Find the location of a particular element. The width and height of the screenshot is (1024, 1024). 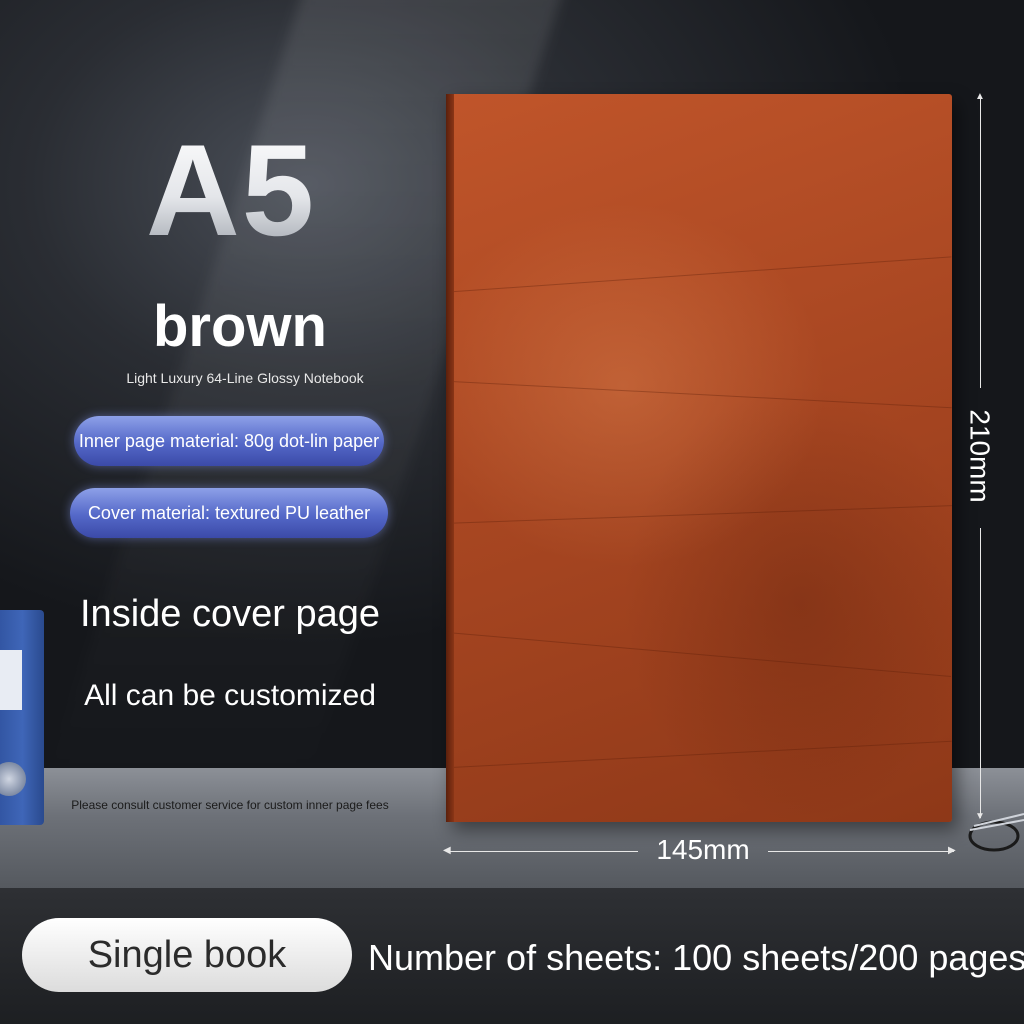

feature-pill-inner-page: Inner page material: 80g dot-lin paper is located at coordinates (229, 441).